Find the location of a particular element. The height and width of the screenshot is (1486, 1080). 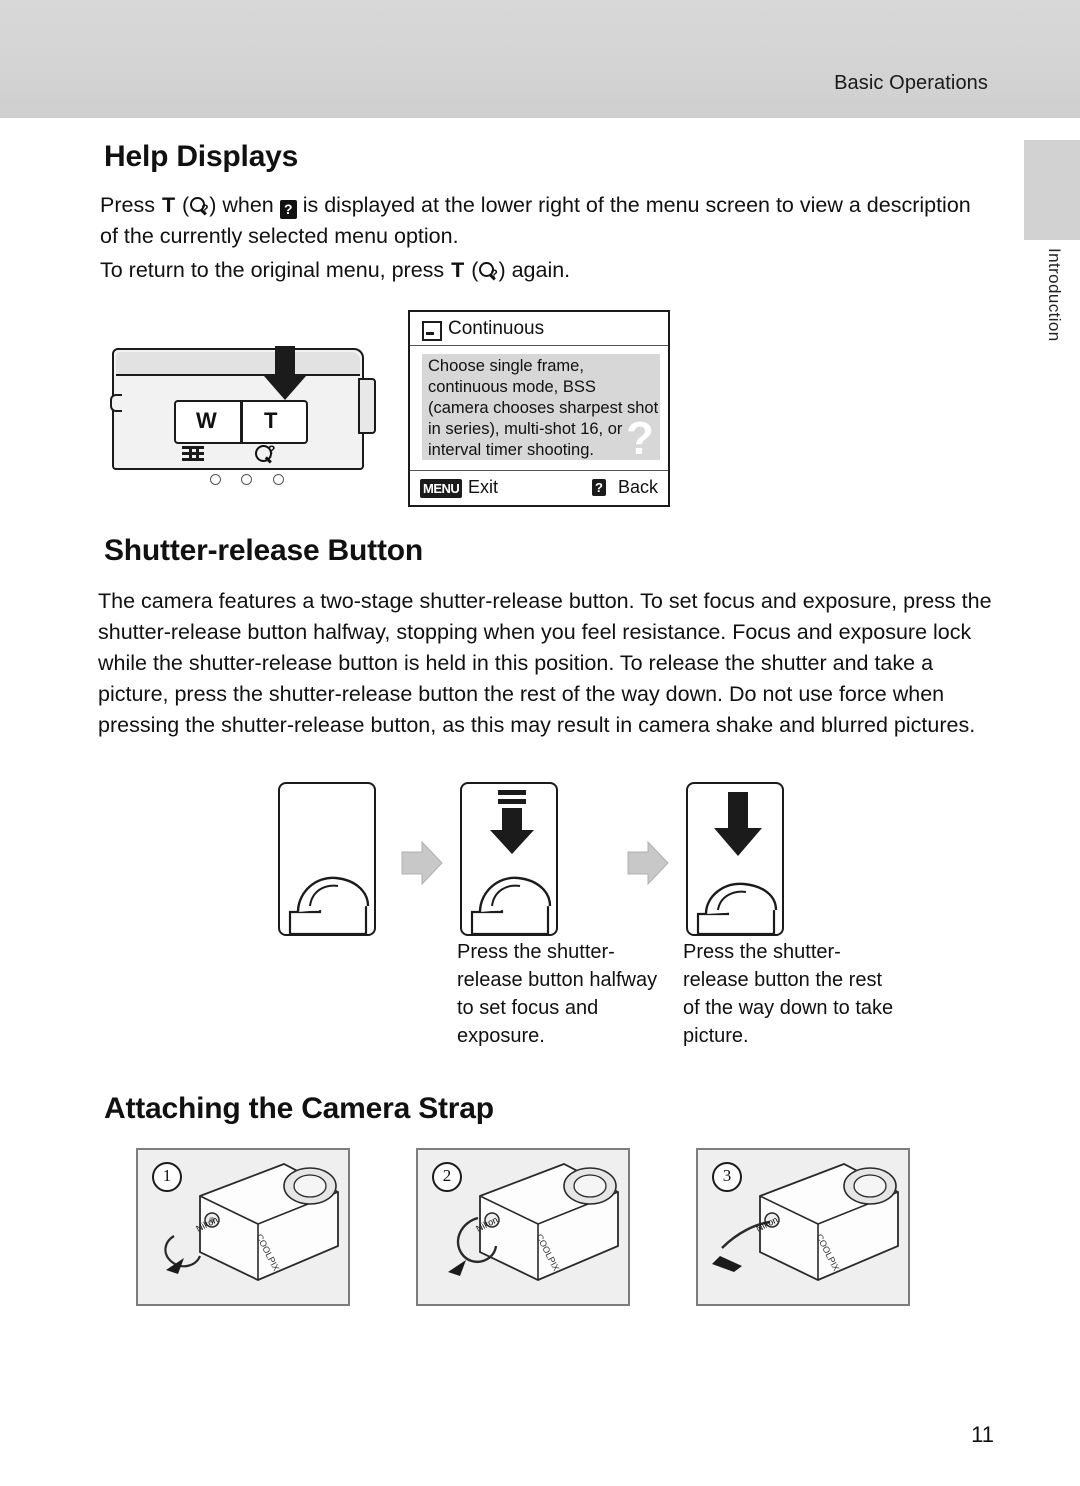

section-tab-label: Introduction is located at coordinates (1054, 295).